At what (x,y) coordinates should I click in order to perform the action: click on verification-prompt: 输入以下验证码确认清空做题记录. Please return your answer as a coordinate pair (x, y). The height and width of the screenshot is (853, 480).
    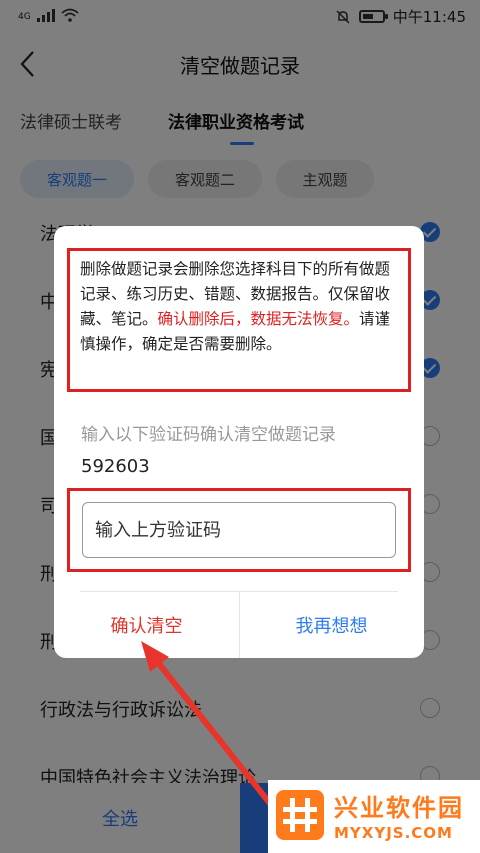
    Looking at the image, I should click on (208, 435).